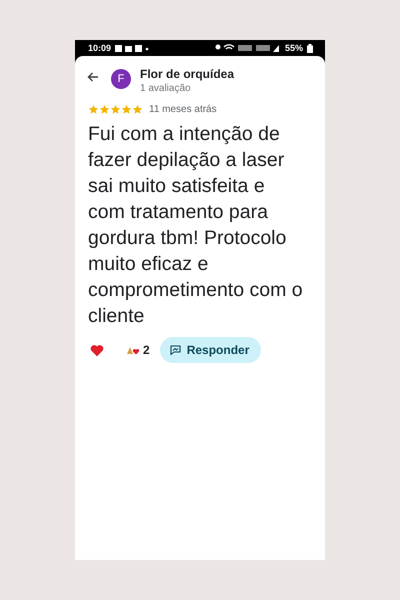 The width and height of the screenshot is (400, 600). I want to click on notification-icons, so click(132, 48).